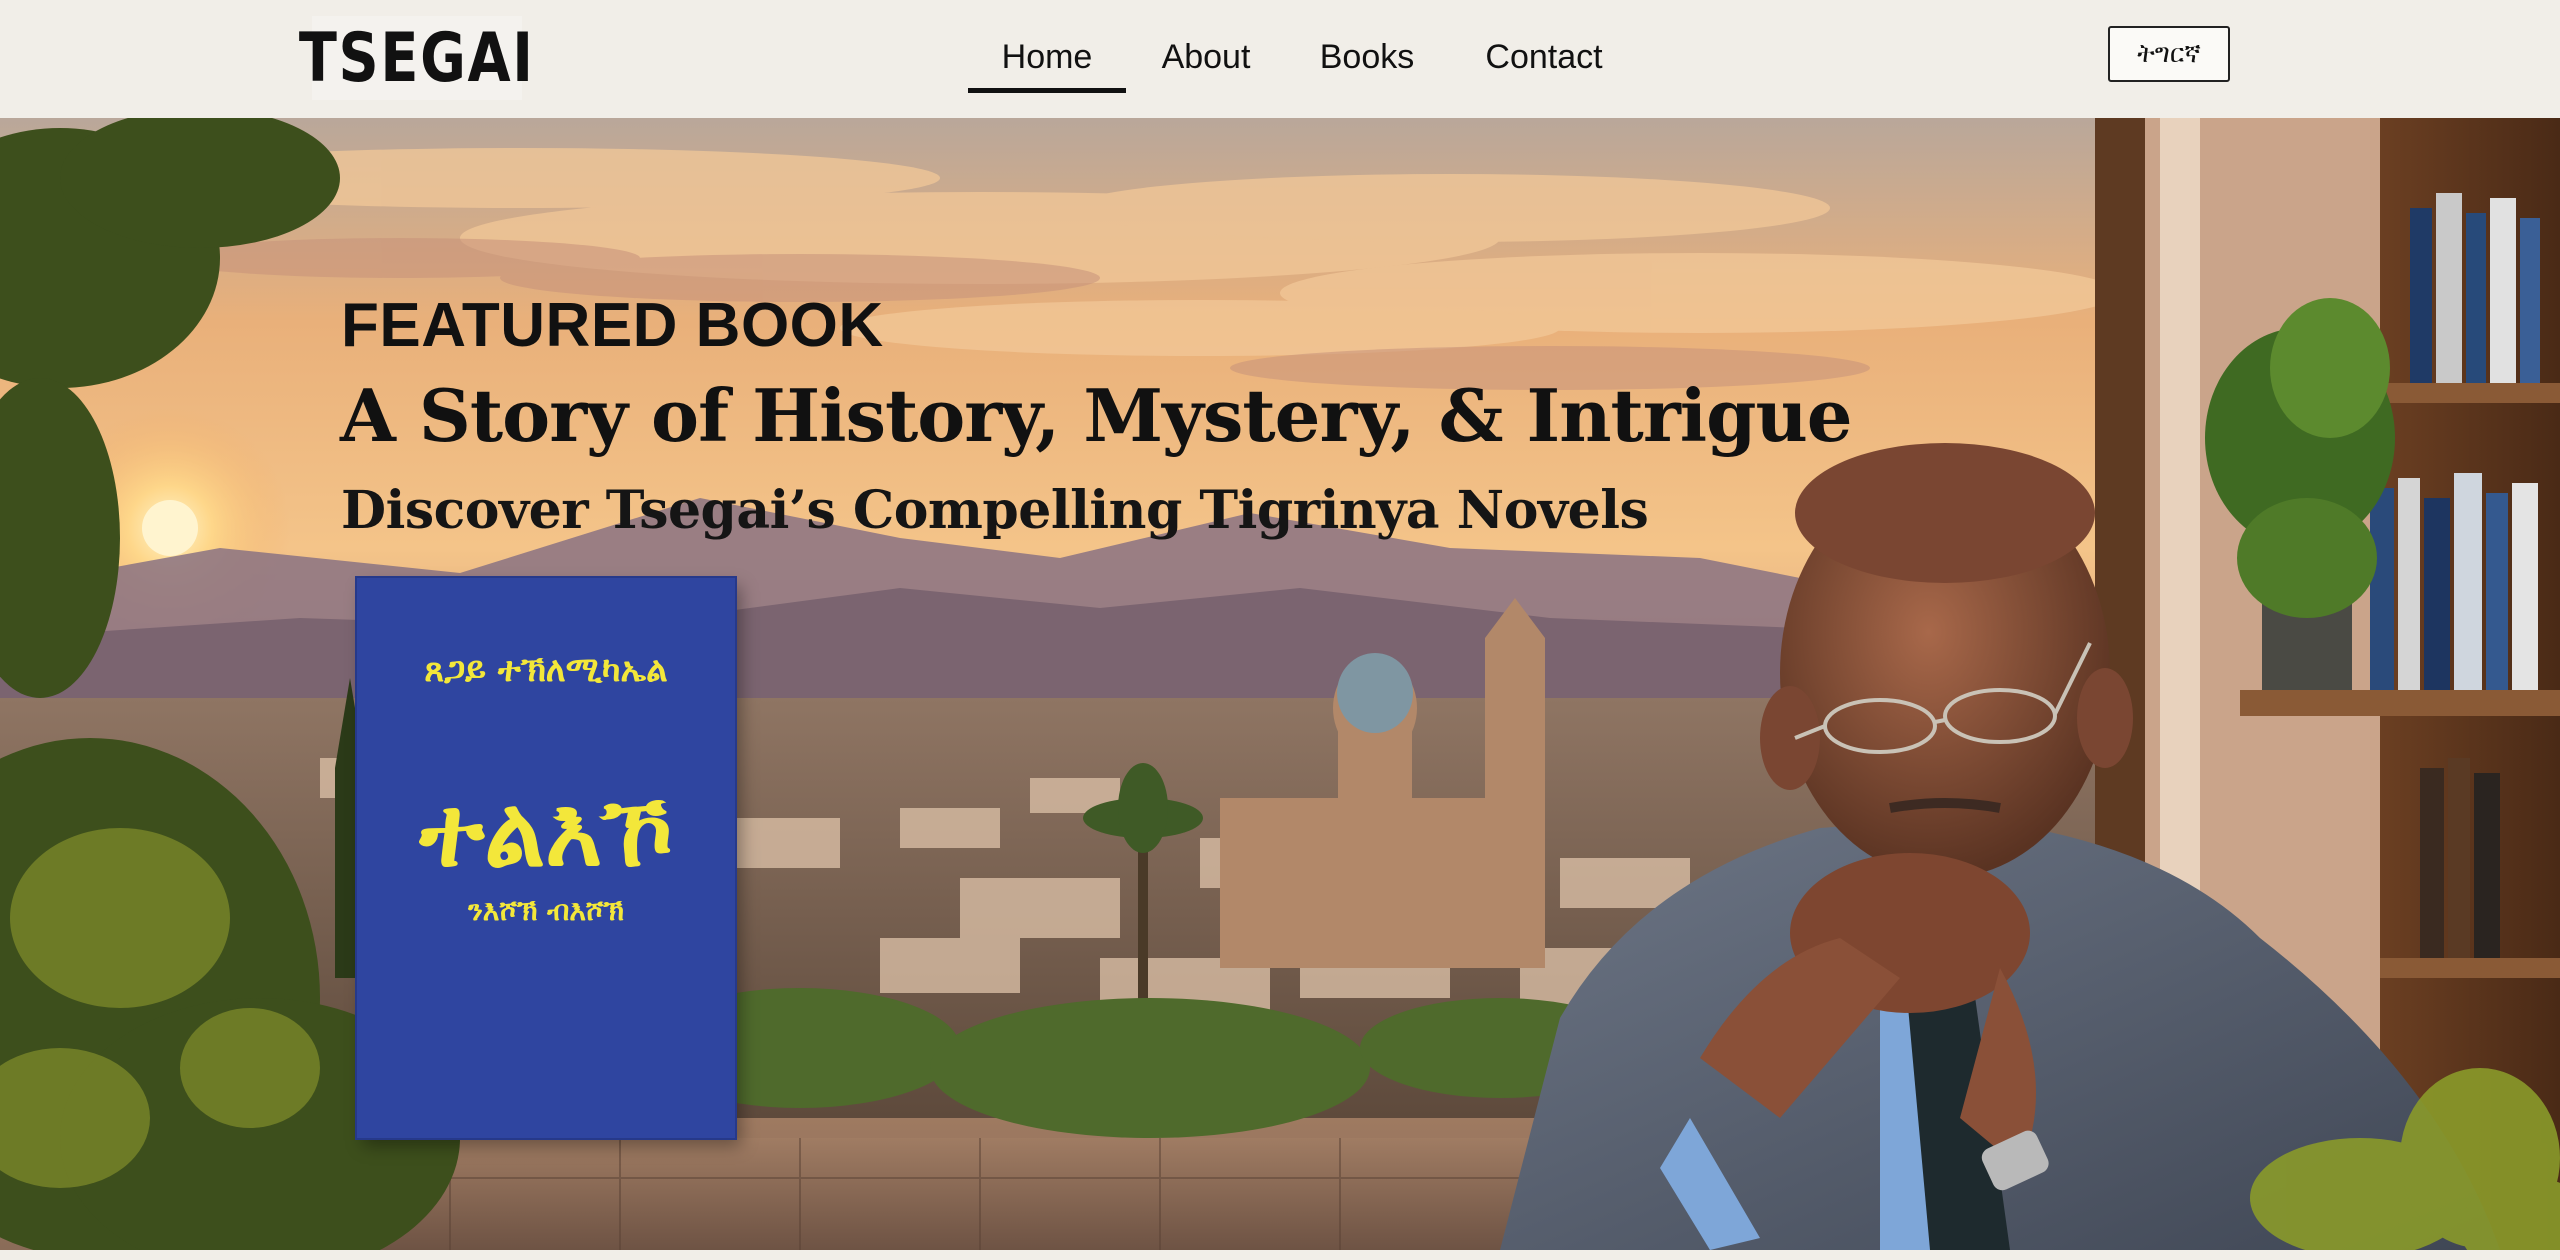 This screenshot has width=2560, height=1260. What do you see at coordinates (1096, 415) in the screenshot?
I see `hero-headline: A Story of History, Mystery, & Intrigue` at bounding box center [1096, 415].